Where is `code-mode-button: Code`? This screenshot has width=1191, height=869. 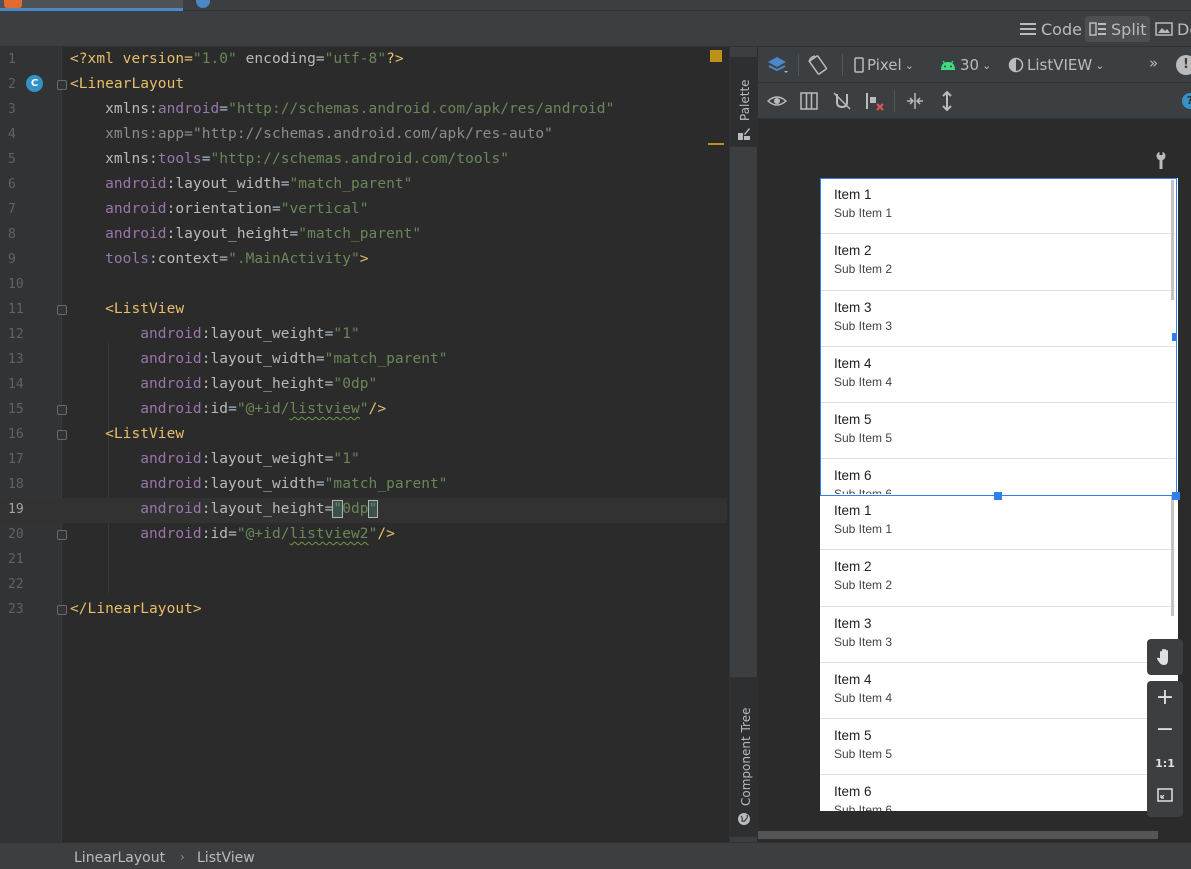
code-mode-button: Code is located at coordinates (1050, 29).